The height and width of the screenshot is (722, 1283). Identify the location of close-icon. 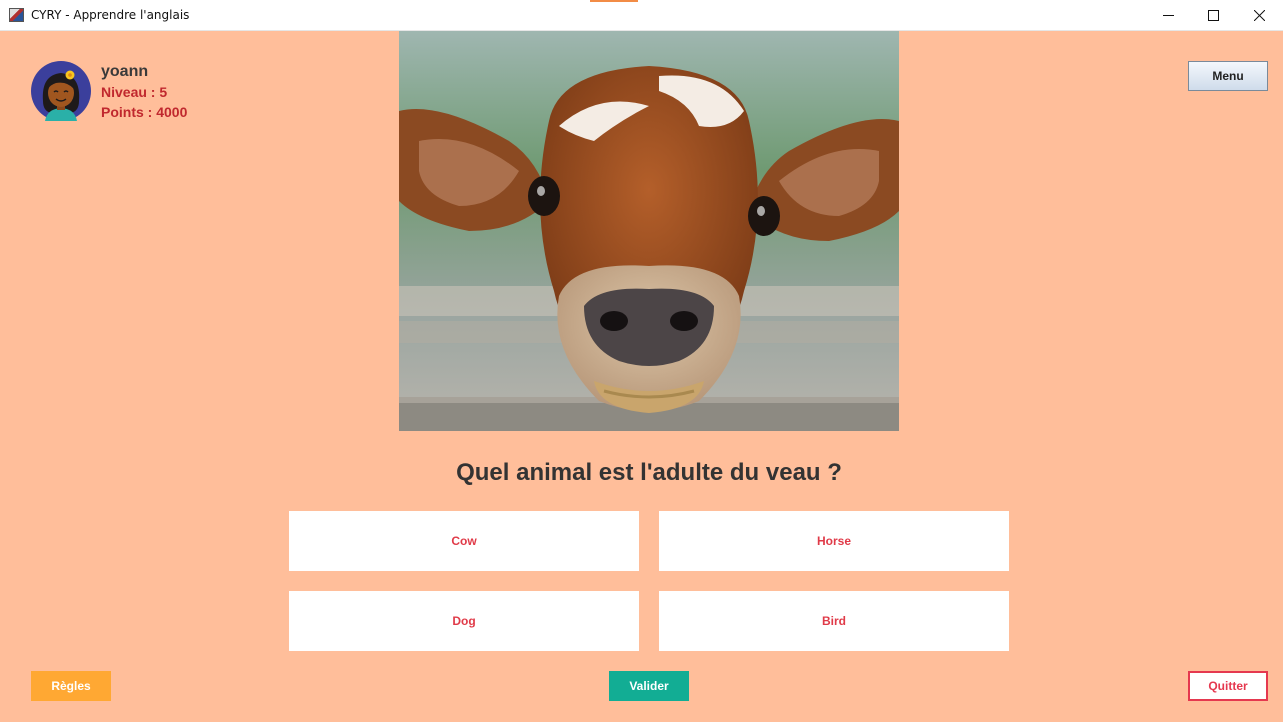
(1259, 15).